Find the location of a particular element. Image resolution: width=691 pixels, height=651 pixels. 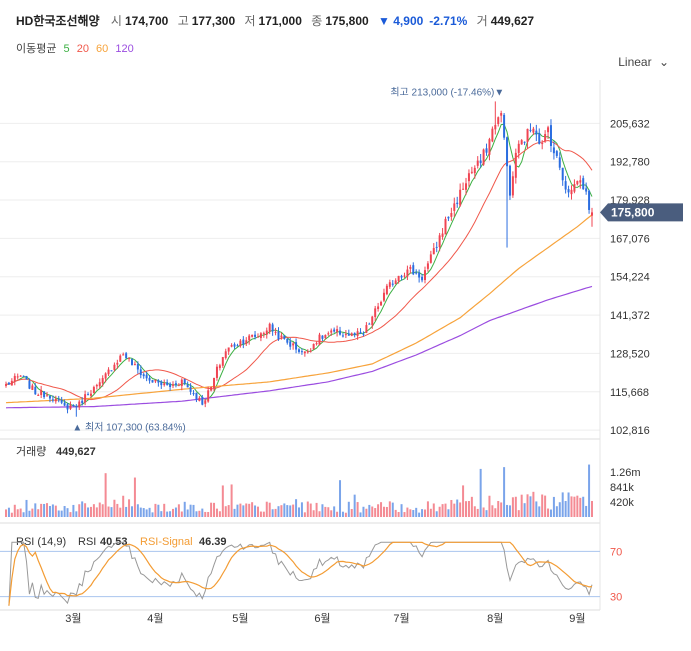

price-tick-label: 115,668 is located at coordinates (629, 393).